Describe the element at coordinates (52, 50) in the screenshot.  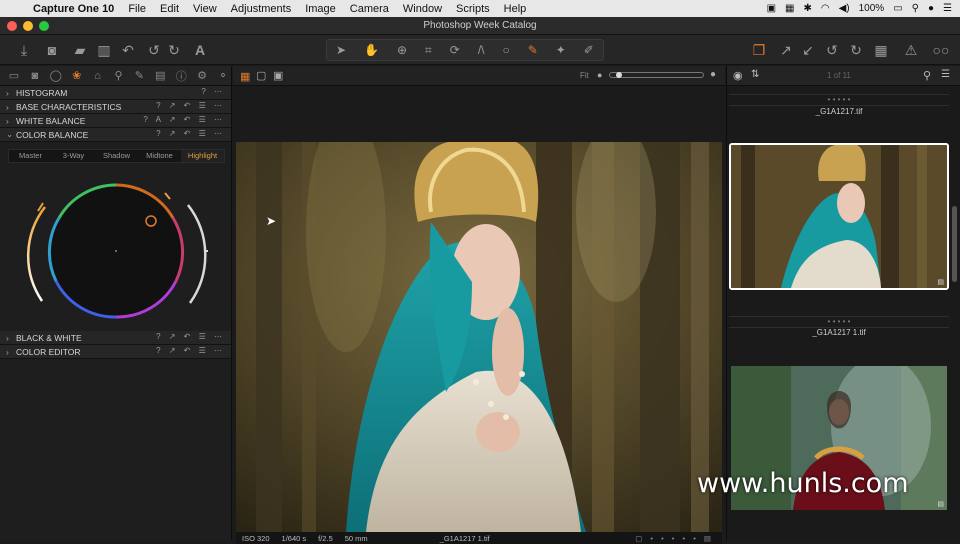
I see `camera-icon: ◙` at that location.